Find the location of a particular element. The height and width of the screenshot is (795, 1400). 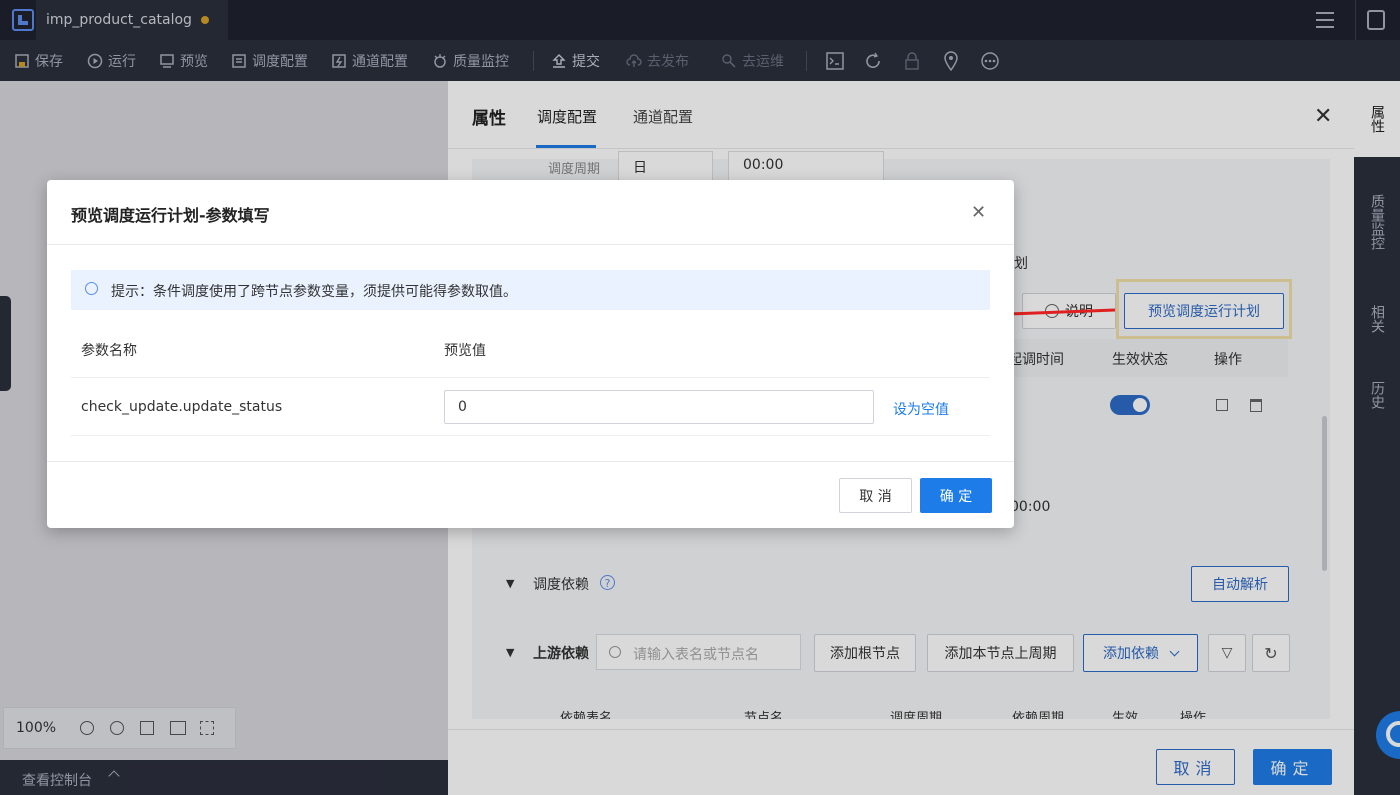

dialog-confirm-button: 确 定 is located at coordinates (956, 495).